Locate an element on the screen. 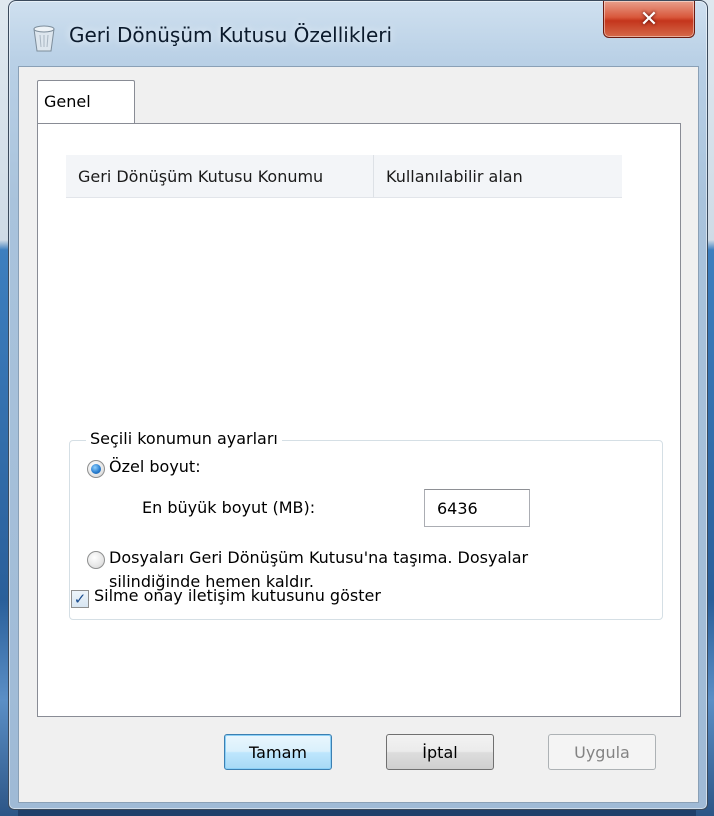 The image size is (714, 816). window-title: Geri Dönüşüm Kutusu Özellikleri is located at coordinates (231, 35).